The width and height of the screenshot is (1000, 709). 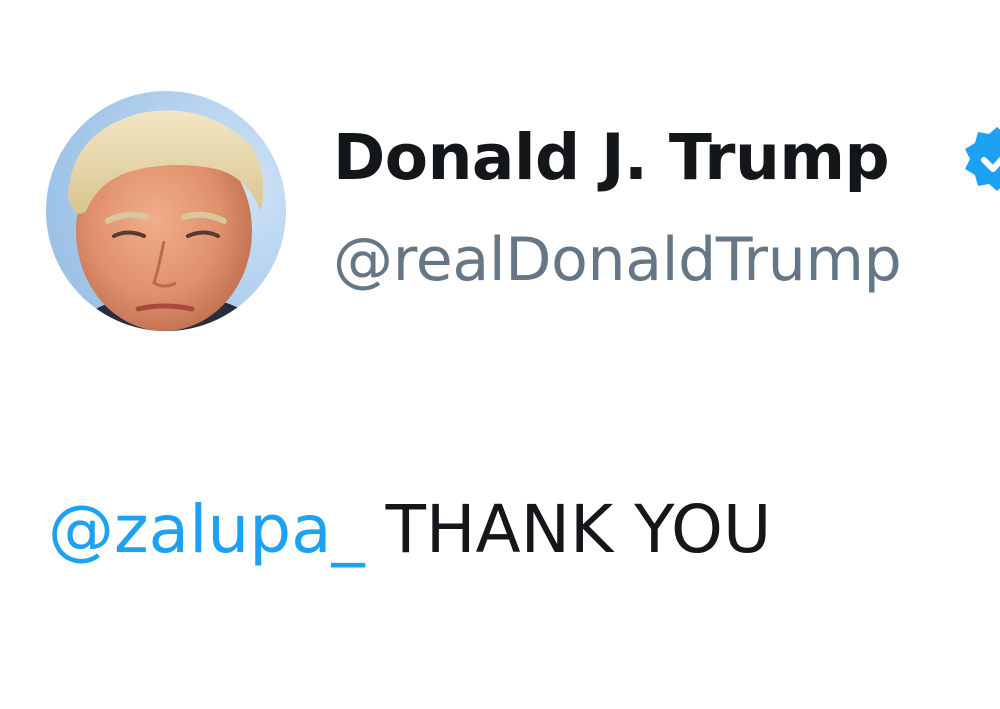 I want to click on author-display-name: Donald J. Trump, so click(x=611, y=158).